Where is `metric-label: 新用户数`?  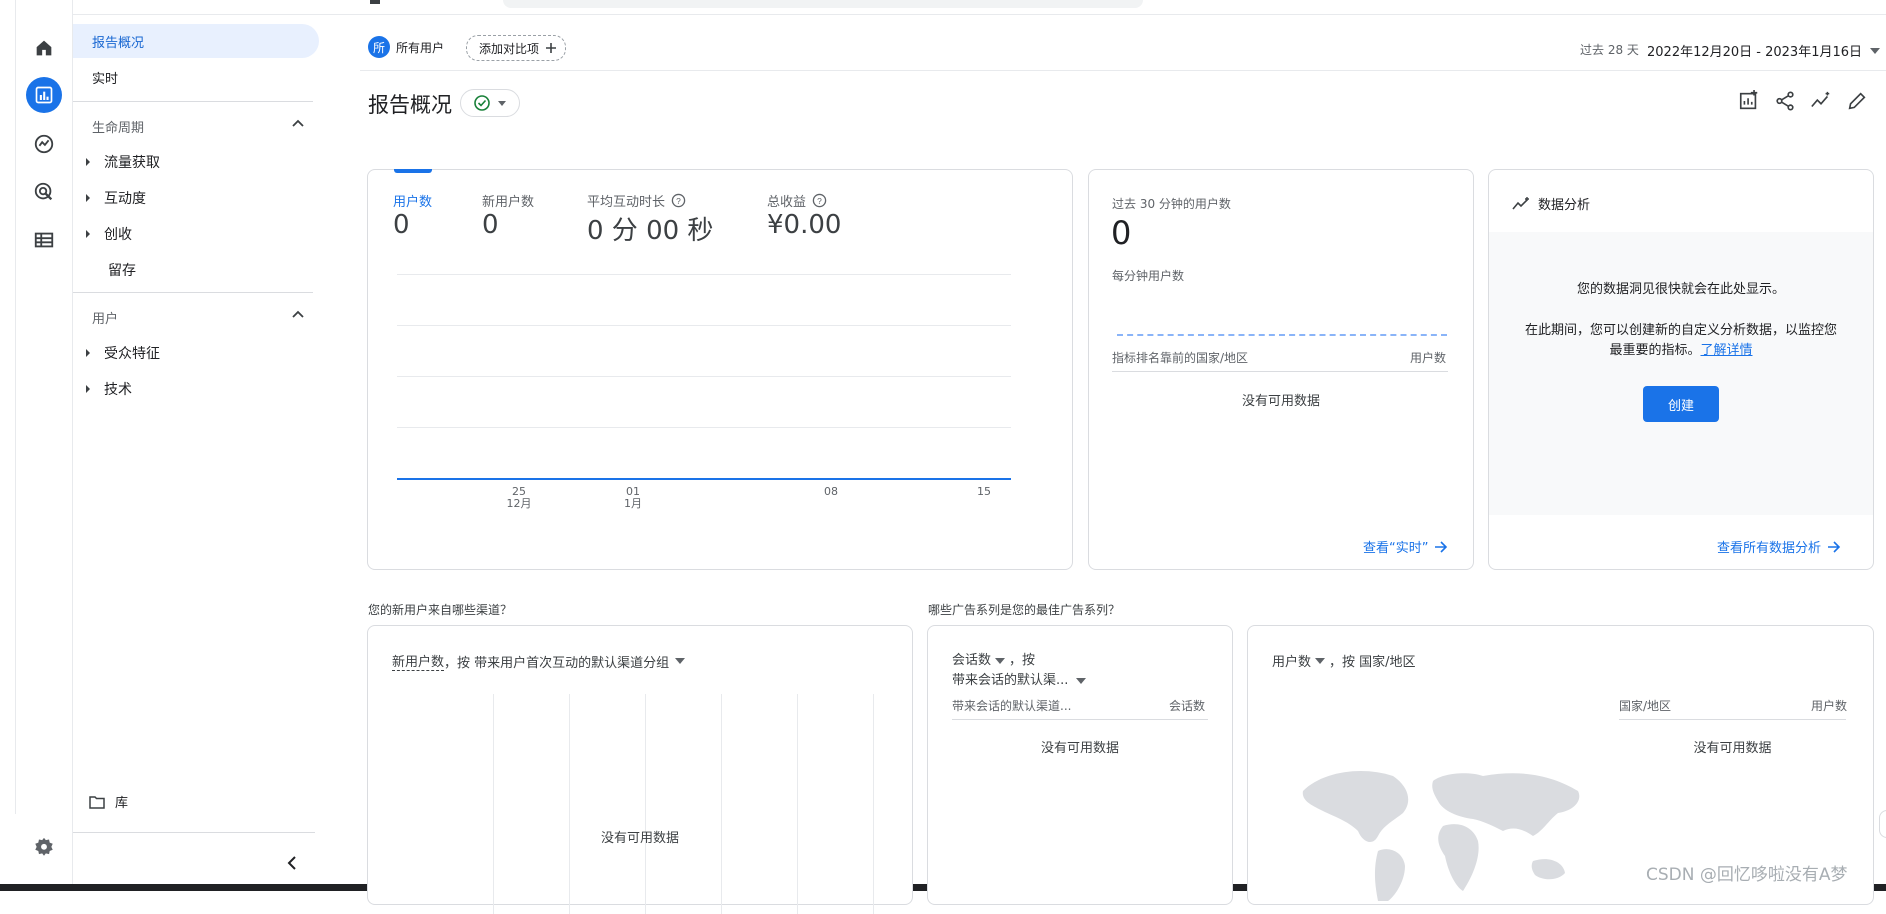 metric-label: 新用户数 is located at coordinates (508, 202).